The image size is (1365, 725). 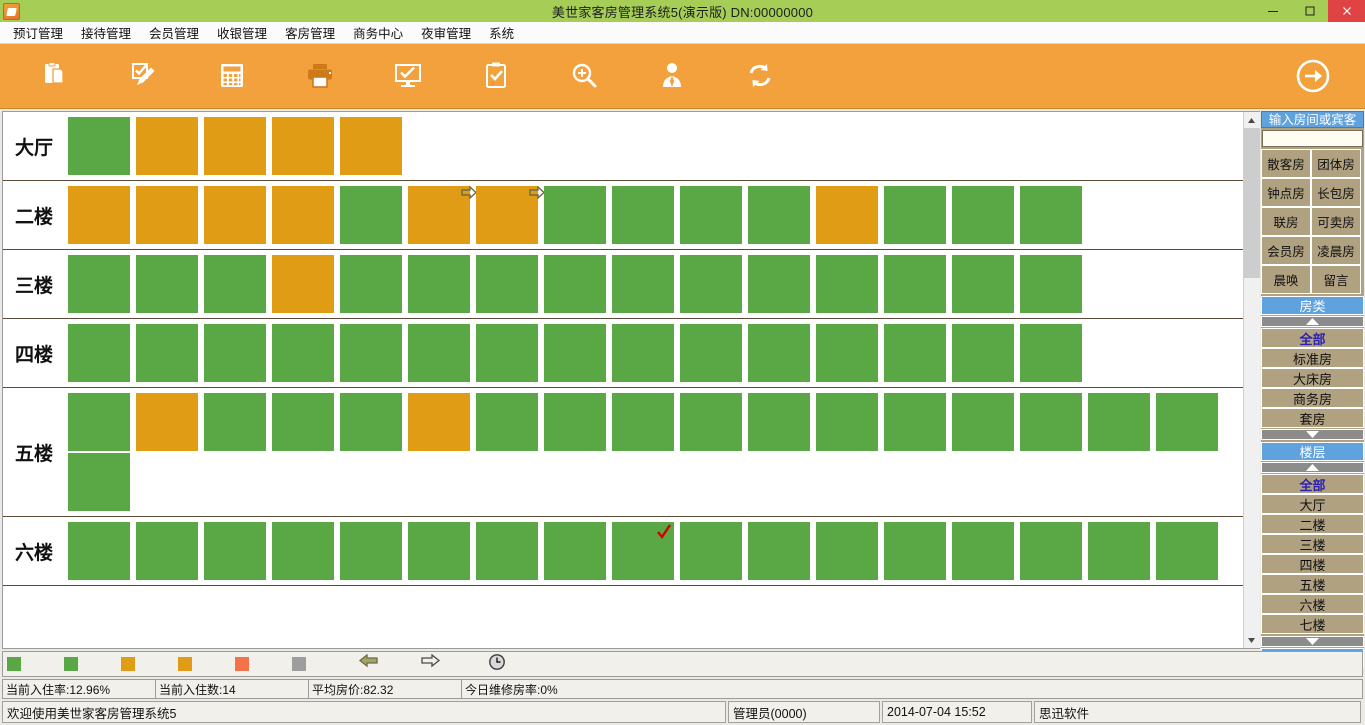 I want to click on floor-option-四楼: 四楼, so click(x=1312, y=564).